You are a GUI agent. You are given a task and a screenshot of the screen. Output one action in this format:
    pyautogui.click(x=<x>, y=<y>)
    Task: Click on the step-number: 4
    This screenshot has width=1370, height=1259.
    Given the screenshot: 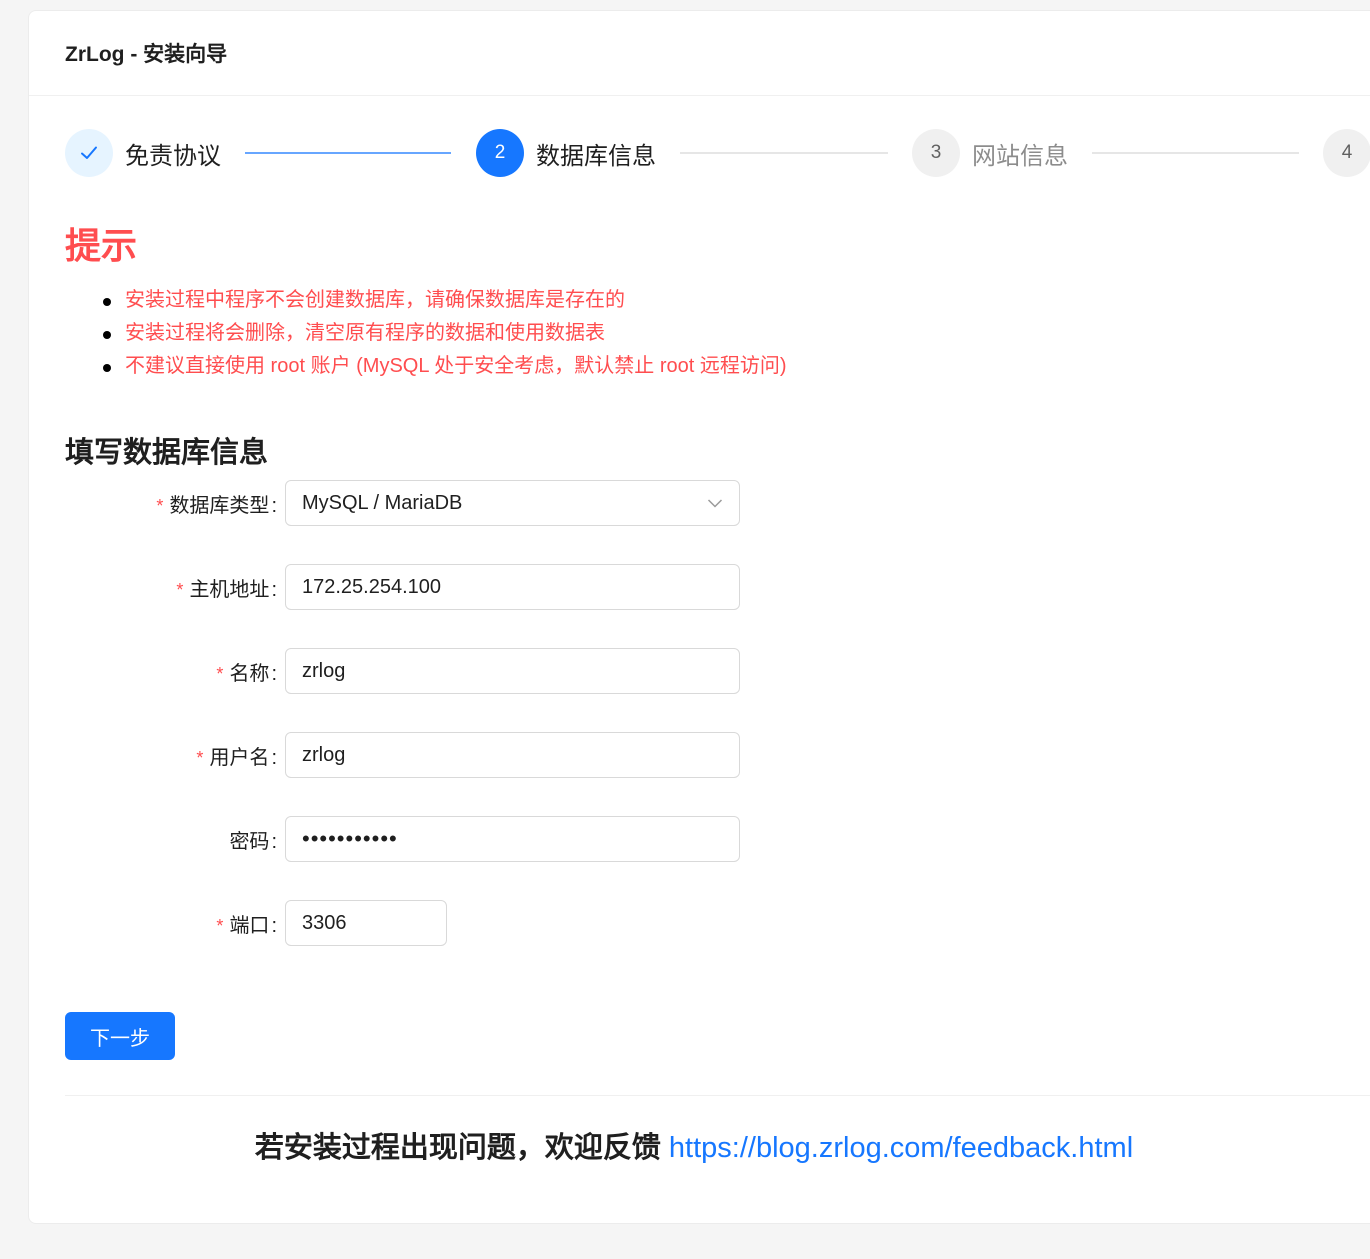 What is the action you would take?
    pyautogui.click(x=1346, y=153)
    